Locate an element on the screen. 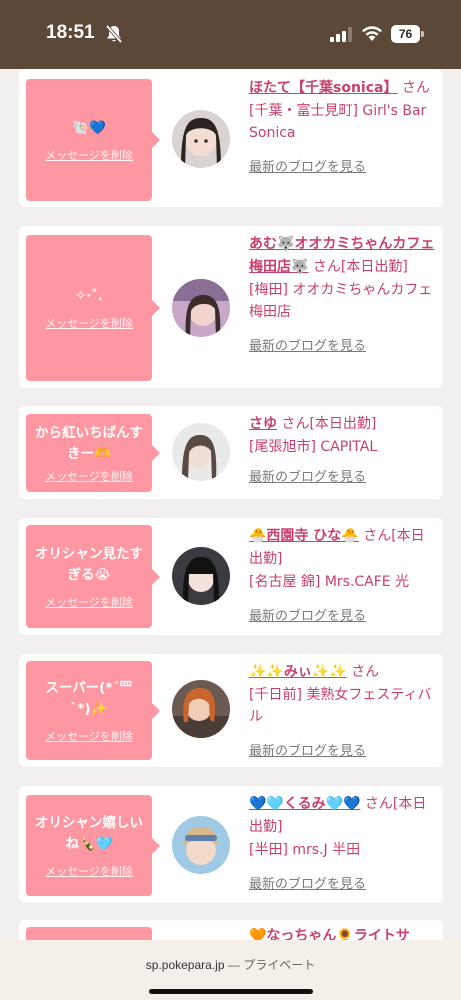  message-text: から紅いちばんすきー🫶 is located at coordinates (89, 443).